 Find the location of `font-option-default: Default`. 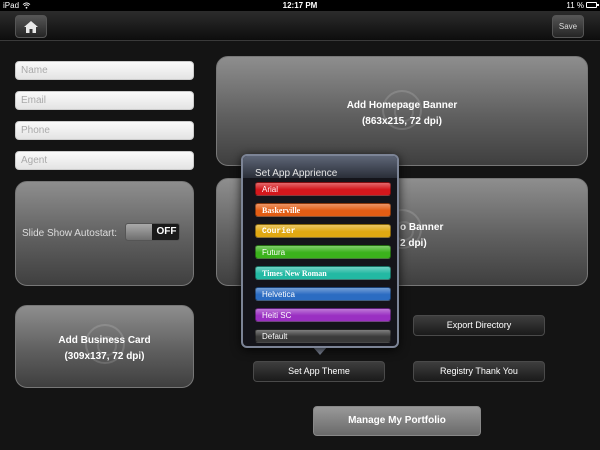

font-option-default: Default is located at coordinates (323, 336).